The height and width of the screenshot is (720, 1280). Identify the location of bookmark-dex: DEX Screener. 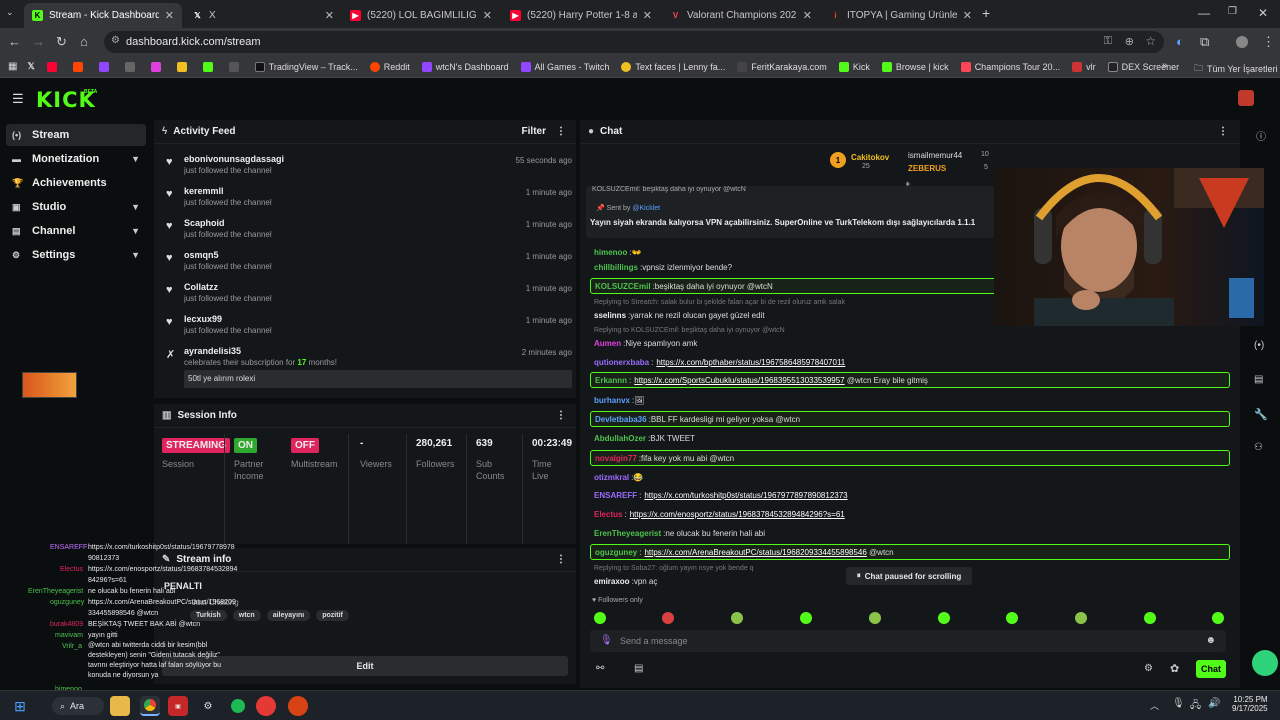
(1143, 66).